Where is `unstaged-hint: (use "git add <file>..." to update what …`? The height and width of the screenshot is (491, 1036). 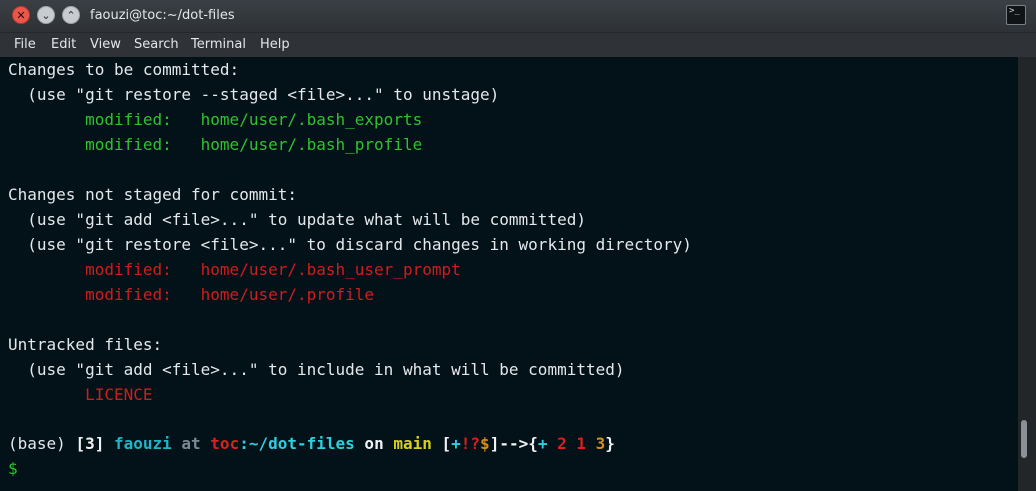 unstaged-hint: (use "git add <file>..." to update what … is located at coordinates (297, 219).